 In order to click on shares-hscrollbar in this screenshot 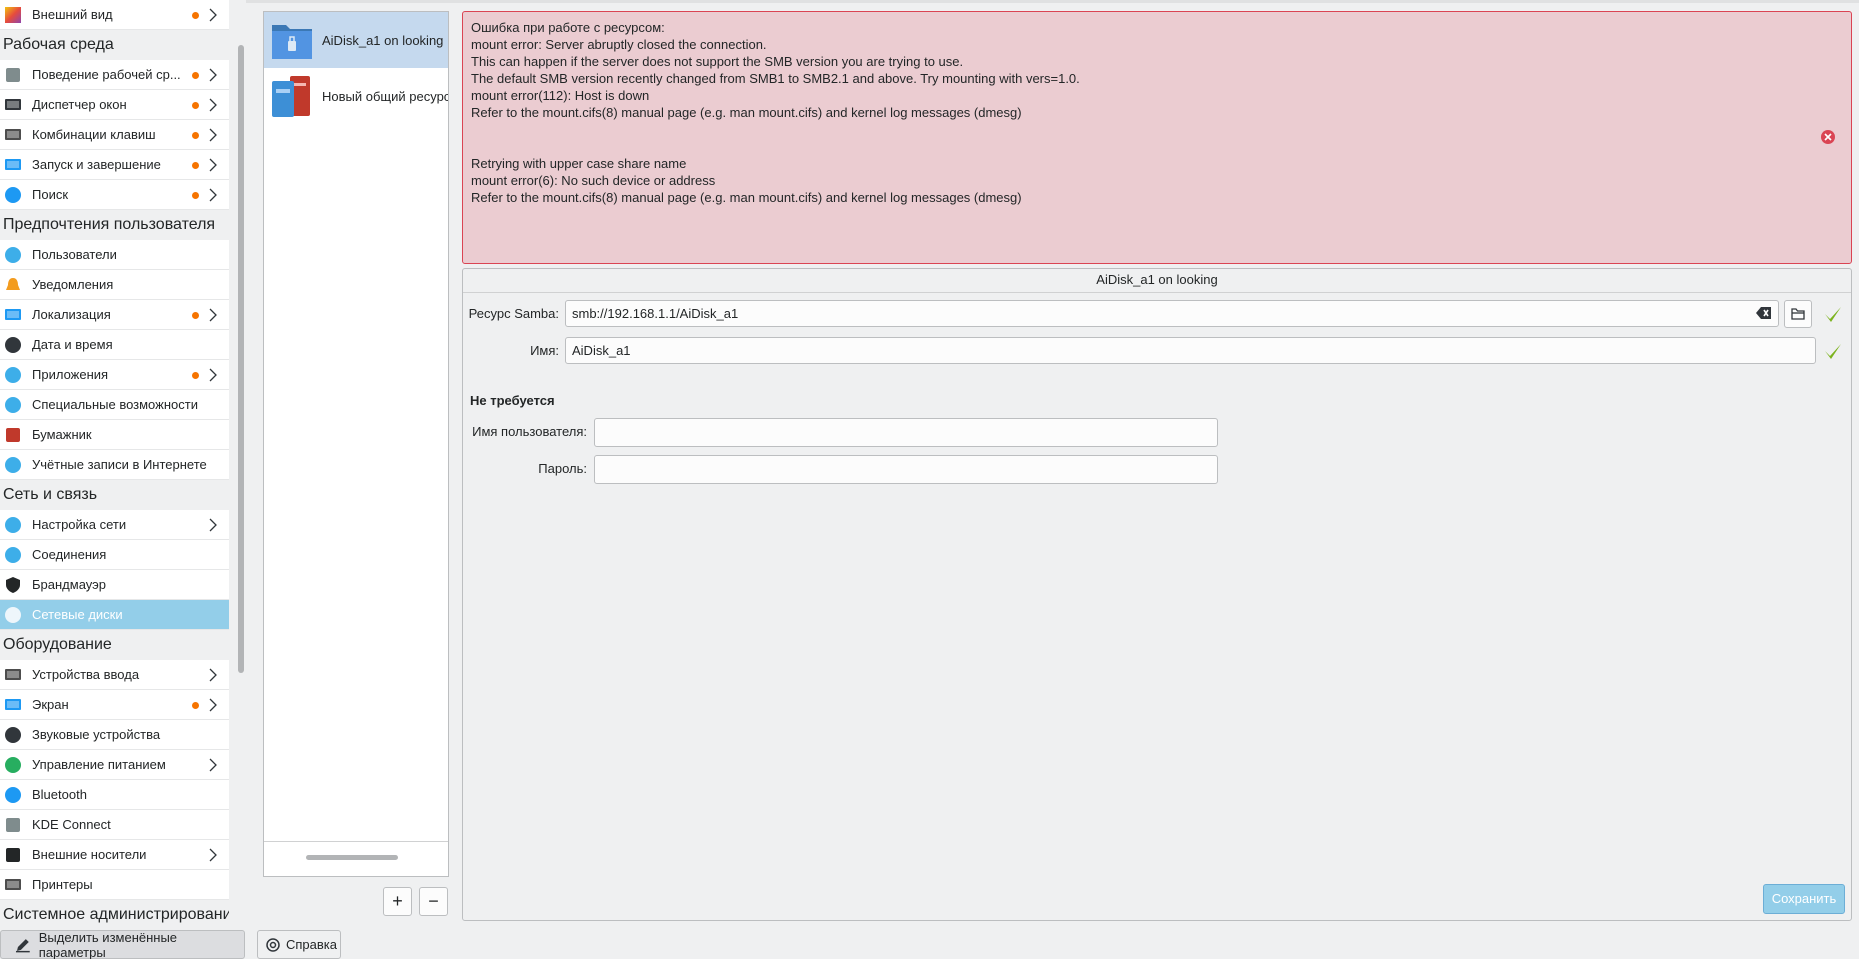, I will do `click(352, 857)`.